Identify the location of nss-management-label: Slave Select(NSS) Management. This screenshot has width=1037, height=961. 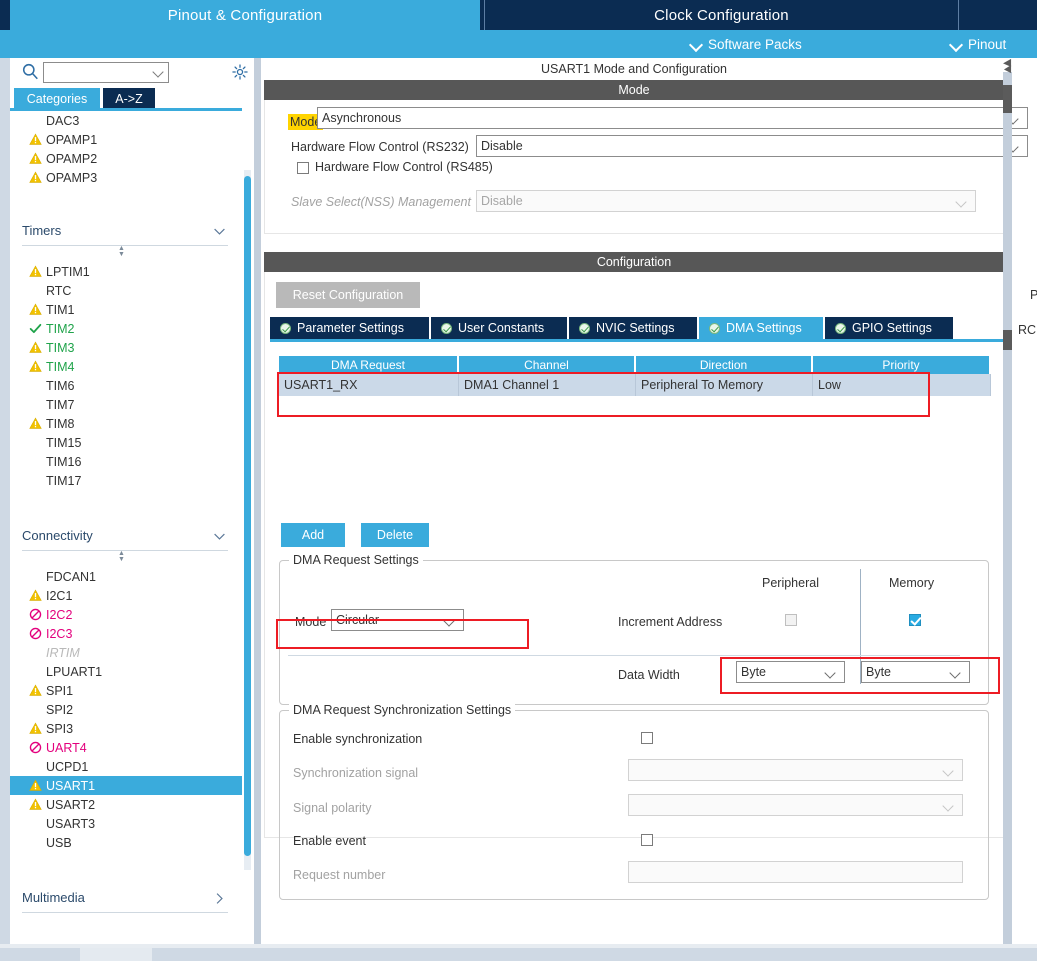
(381, 202).